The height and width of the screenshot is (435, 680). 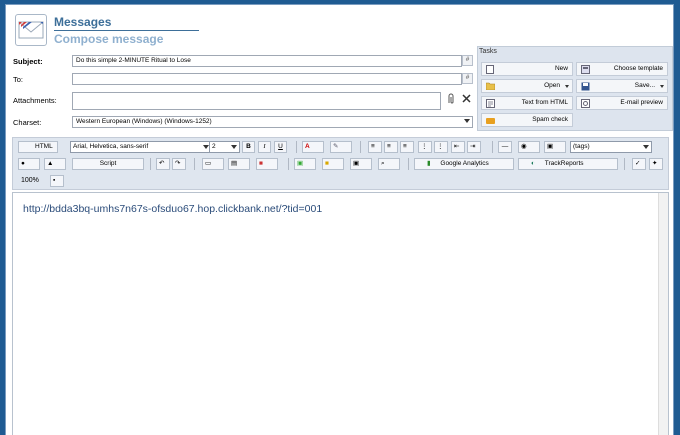 I want to click on editor-scrollbar, so click(x=663, y=314).